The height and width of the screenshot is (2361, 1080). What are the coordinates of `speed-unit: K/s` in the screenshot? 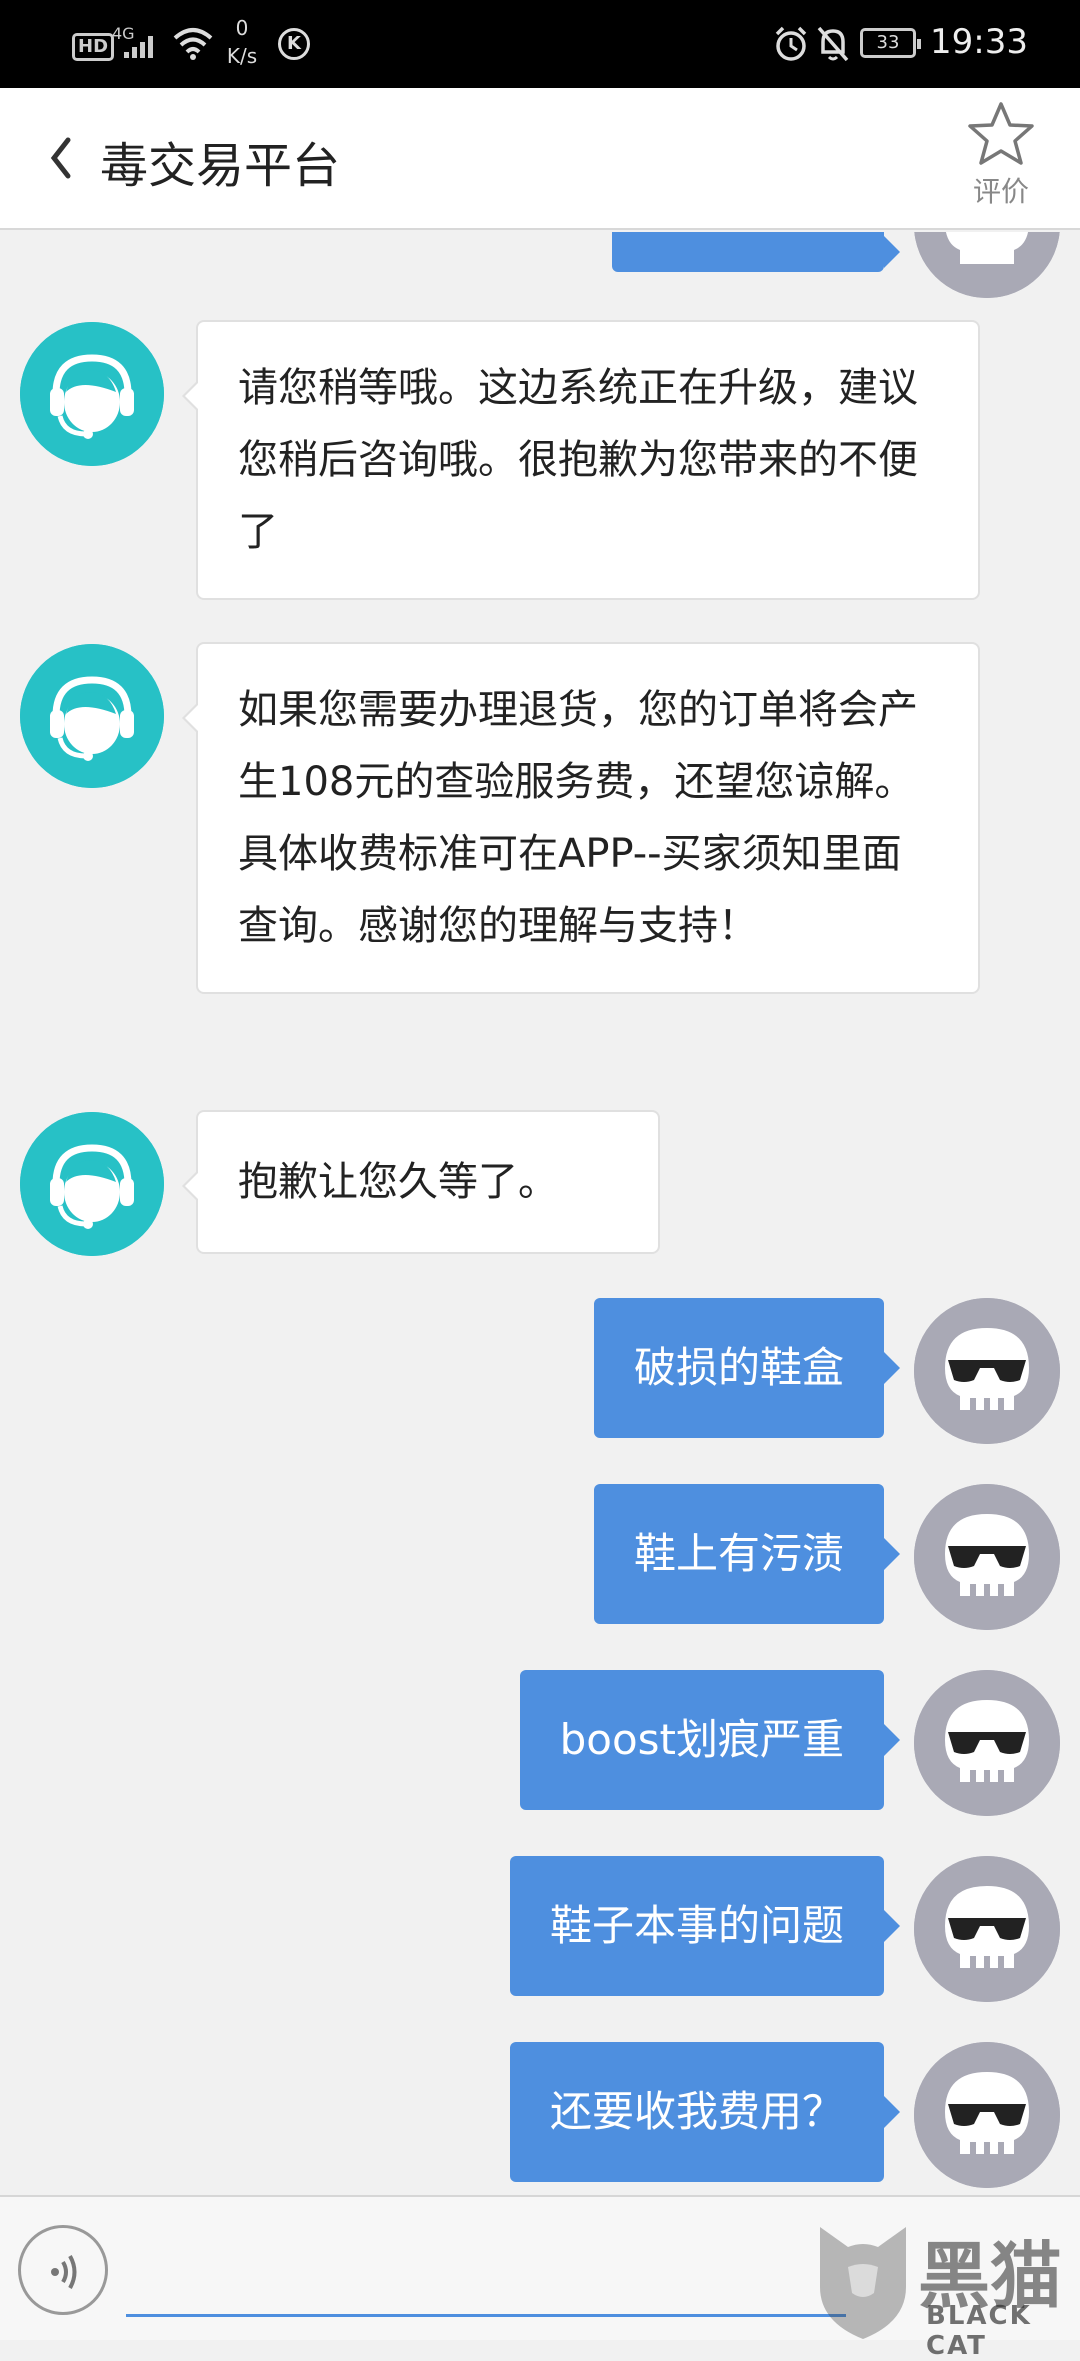 It's located at (242, 56).